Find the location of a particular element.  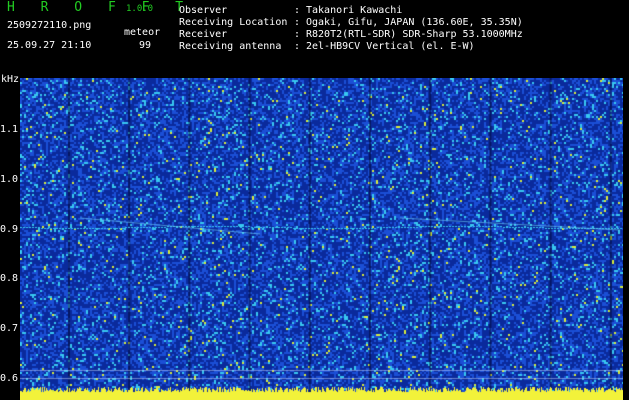

freq-tick: 0.9 is located at coordinates (9, 229).